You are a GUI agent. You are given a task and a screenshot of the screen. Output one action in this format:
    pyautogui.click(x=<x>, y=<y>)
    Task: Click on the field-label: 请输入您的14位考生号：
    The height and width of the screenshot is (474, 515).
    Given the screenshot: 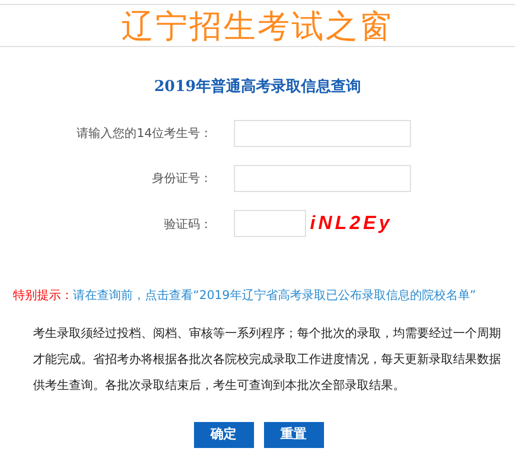 What is the action you would take?
    pyautogui.click(x=144, y=133)
    